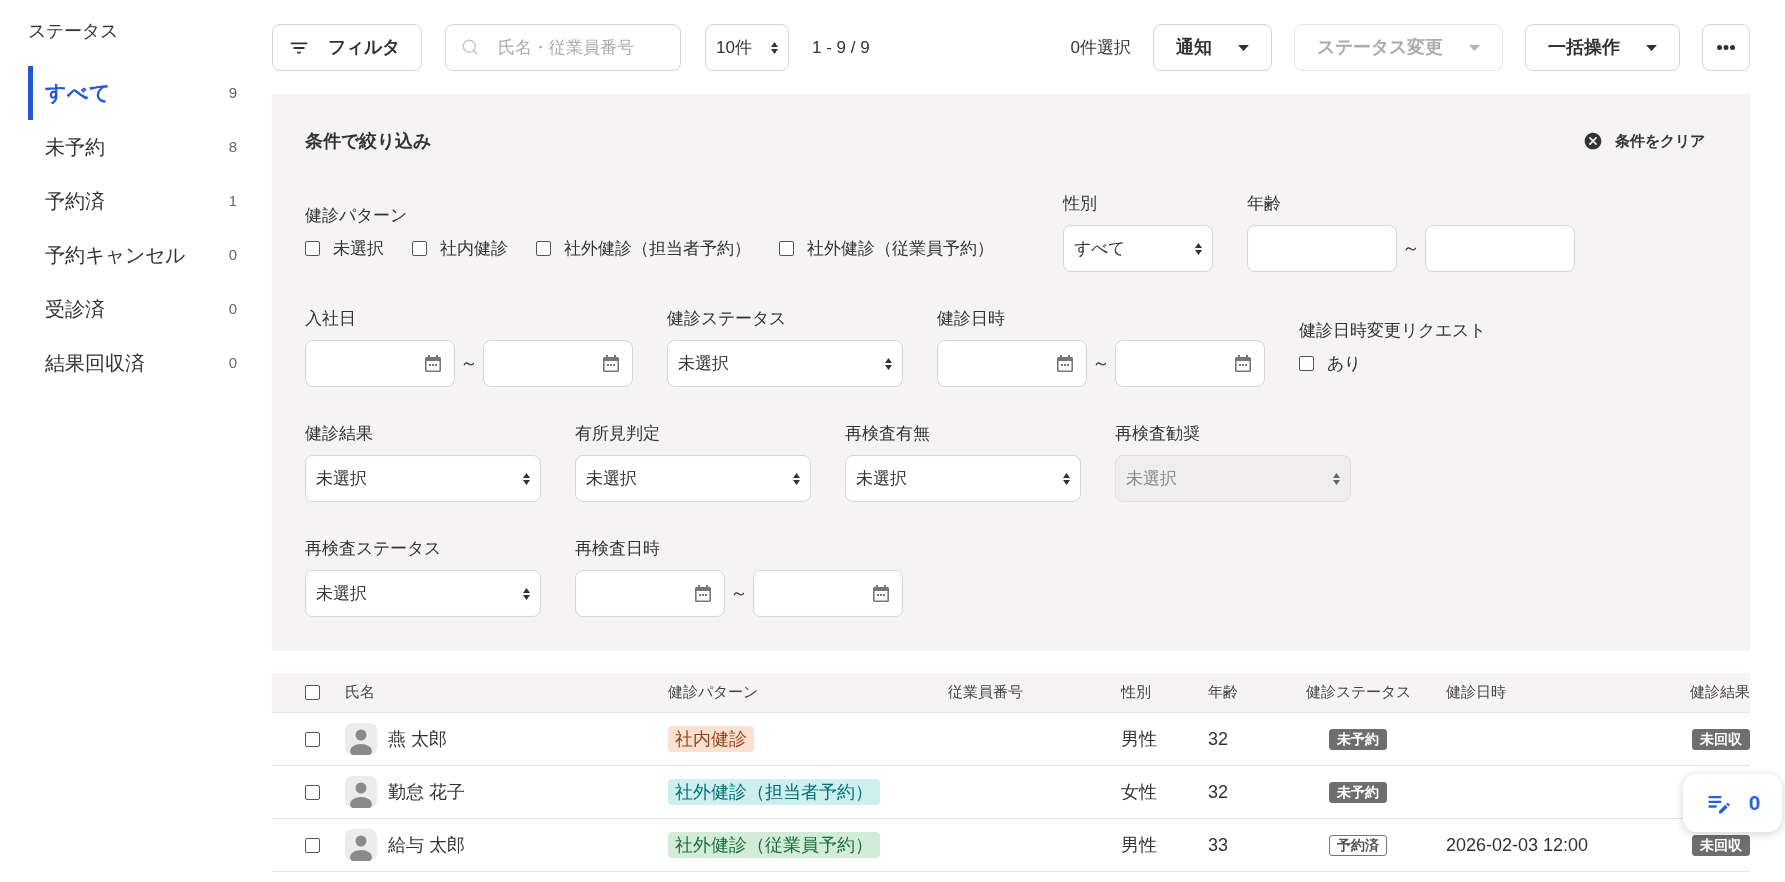 The width and height of the screenshot is (1785, 882). Describe the element at coordinates (132, 363) in the screenshot. I see `status-filter-item: 結果回収済 0` at that location.